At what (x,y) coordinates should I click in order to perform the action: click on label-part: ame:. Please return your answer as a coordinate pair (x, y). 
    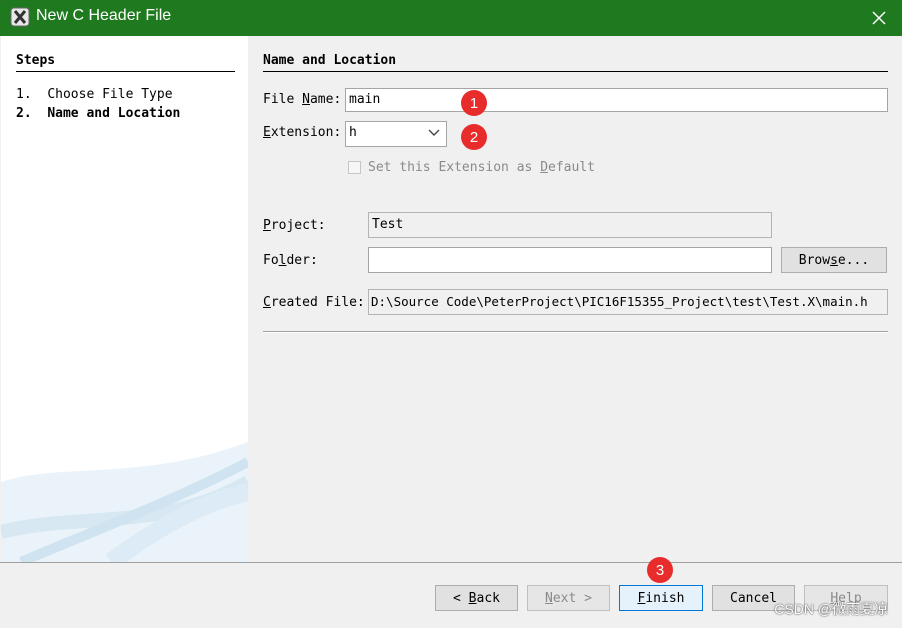
    Looking at the image, I should click on (325, 99).